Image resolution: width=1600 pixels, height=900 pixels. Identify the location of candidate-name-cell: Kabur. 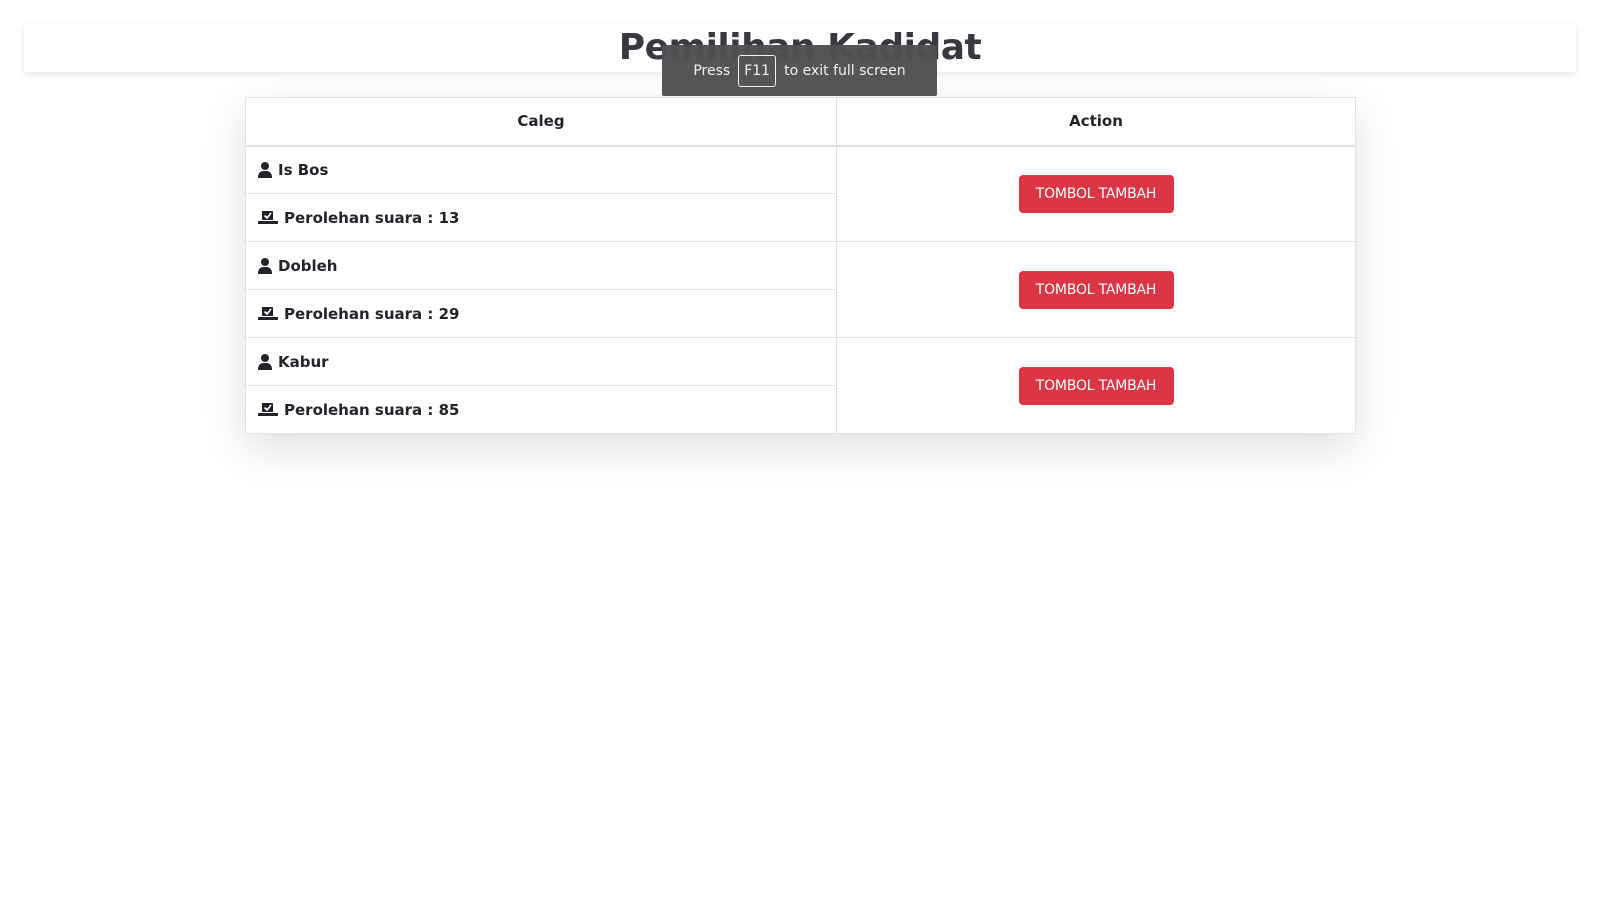
(541, 361).